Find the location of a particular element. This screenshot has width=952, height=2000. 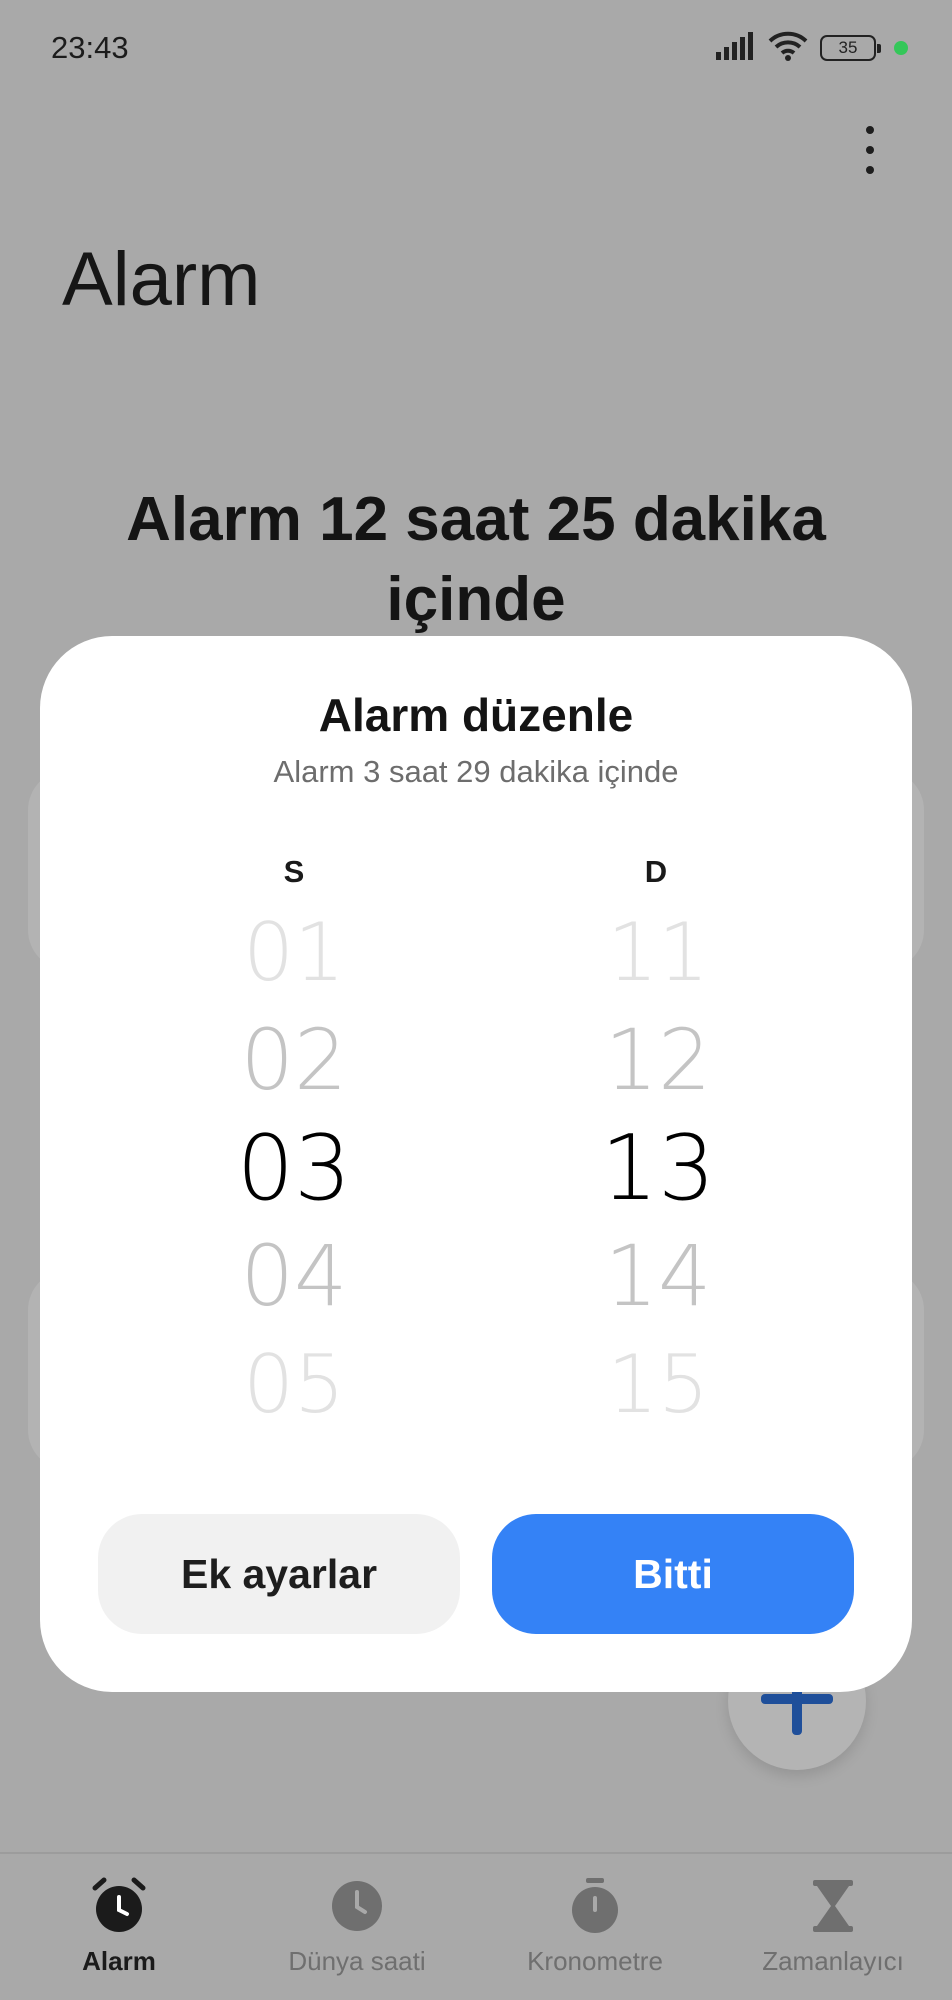

battery-level: 35 is located at coordinates (848, 47).